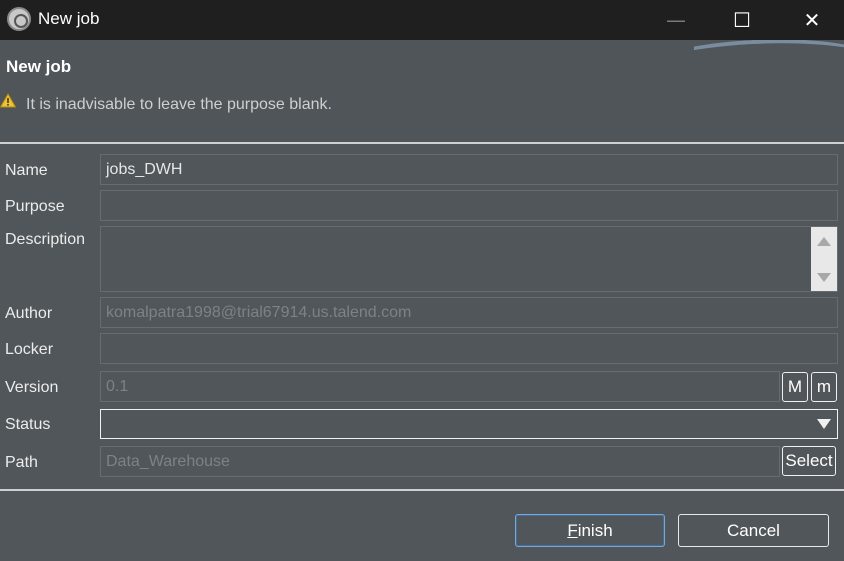 This screenshot has width=844, height=561. Describe the element at coordinates (810, 20) in the screenshot. I see `close-button: ✕` at that location.